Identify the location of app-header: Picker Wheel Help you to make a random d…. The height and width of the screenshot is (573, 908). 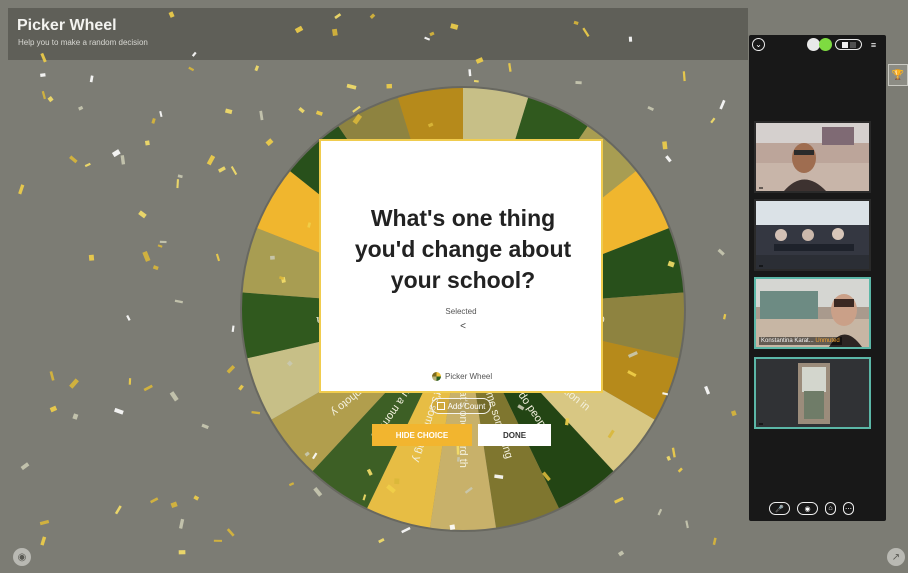
(378, 34).